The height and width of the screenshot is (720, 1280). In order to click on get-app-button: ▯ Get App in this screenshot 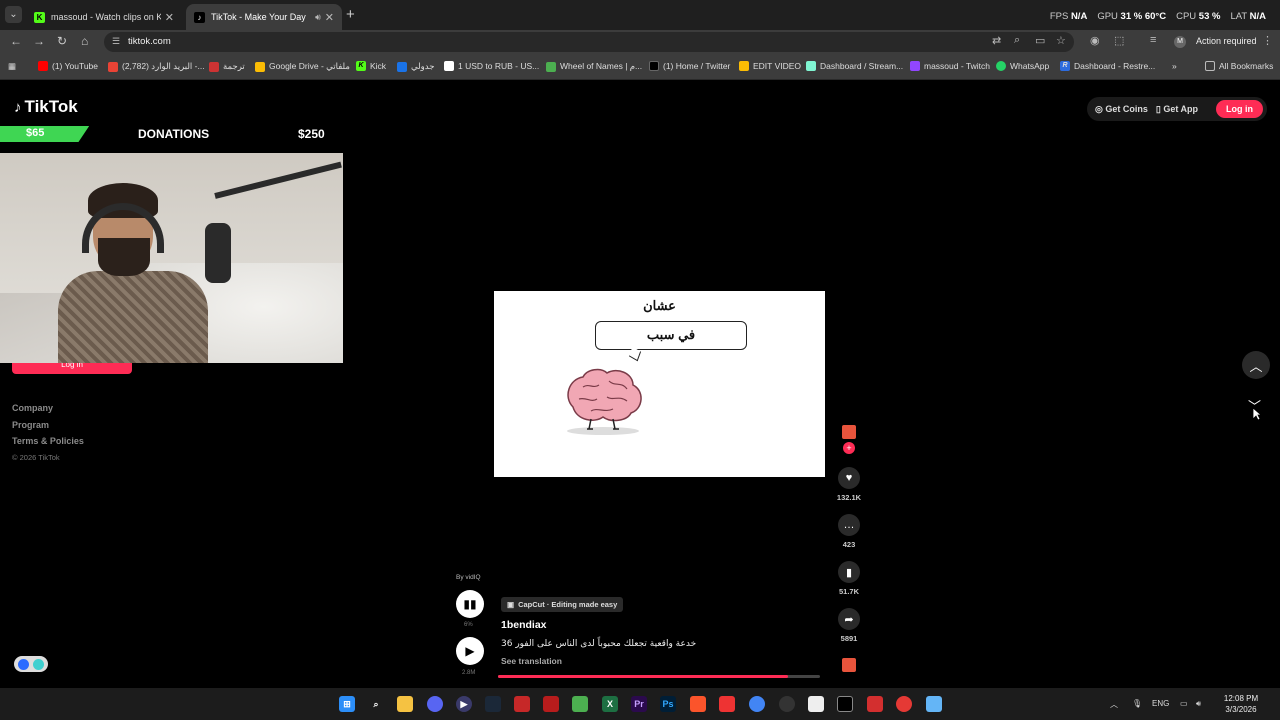, I will do `click(1177, 109)`.